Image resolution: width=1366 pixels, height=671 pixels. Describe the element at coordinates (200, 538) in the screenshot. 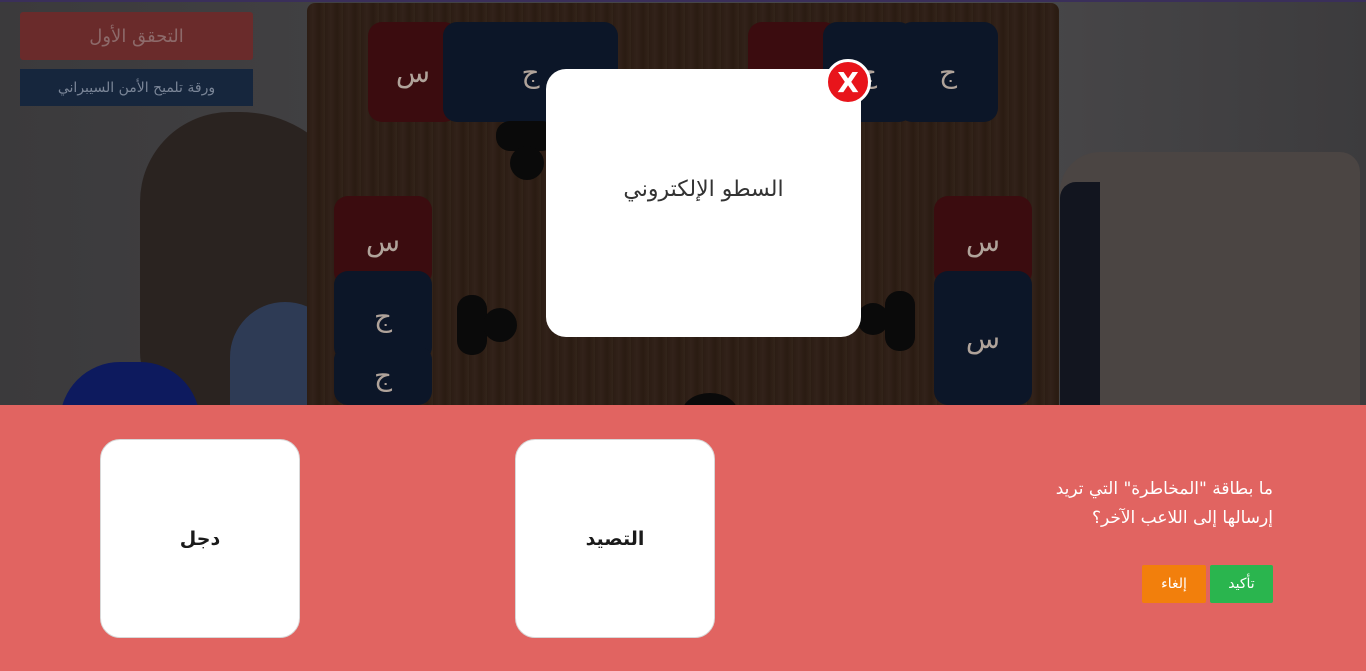

I see `risk-card-option: دجل` at that location.